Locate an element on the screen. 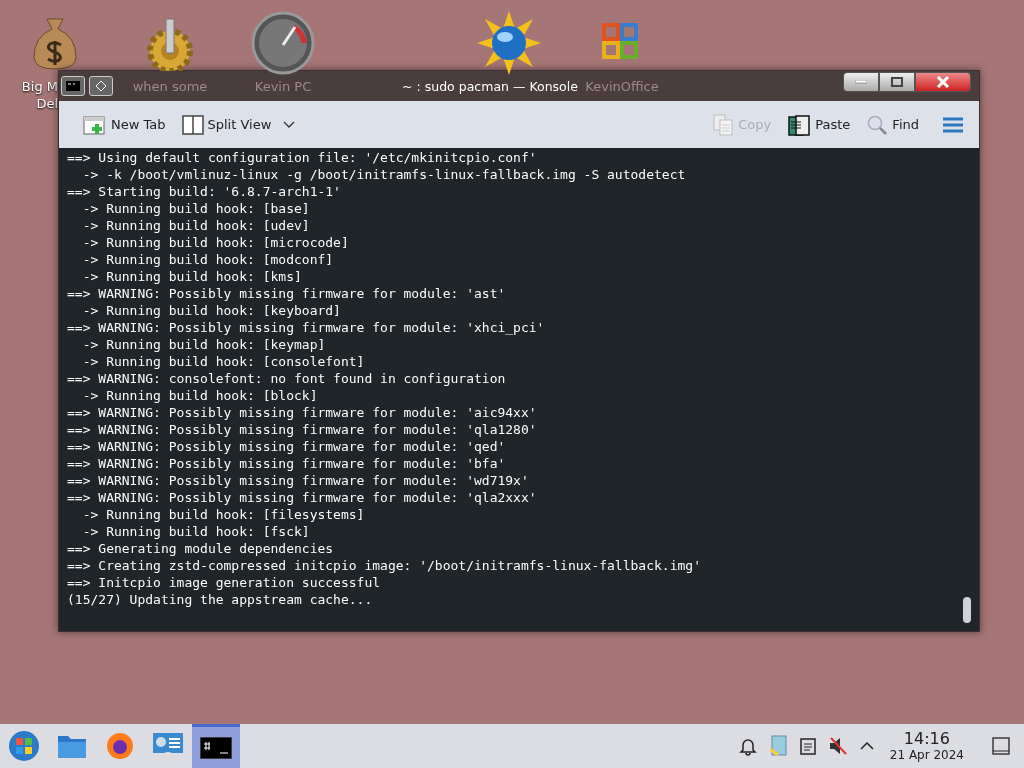 The width and height of the screenshot is (1024, 768). split-view-button: Split View is located at coordinates (238, 124).